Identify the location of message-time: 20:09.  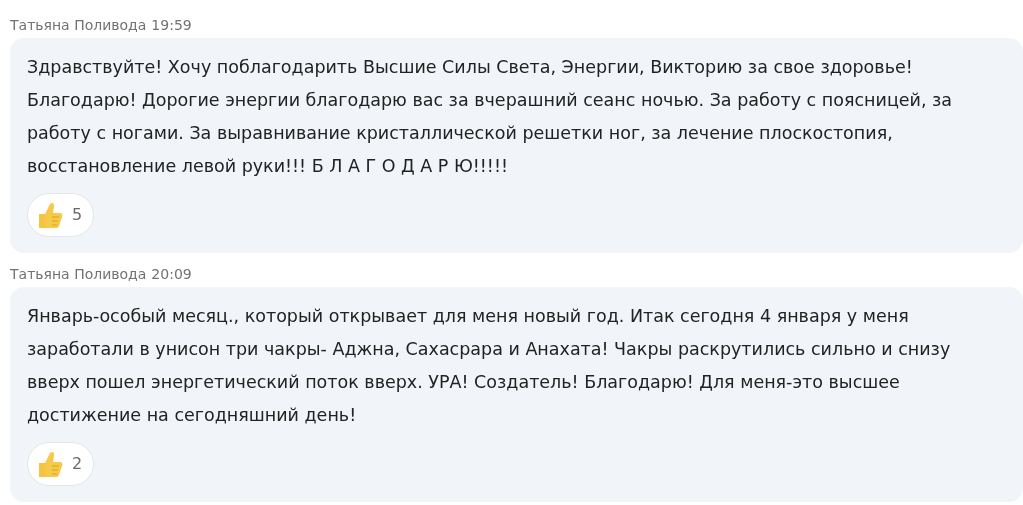
(171, 274).